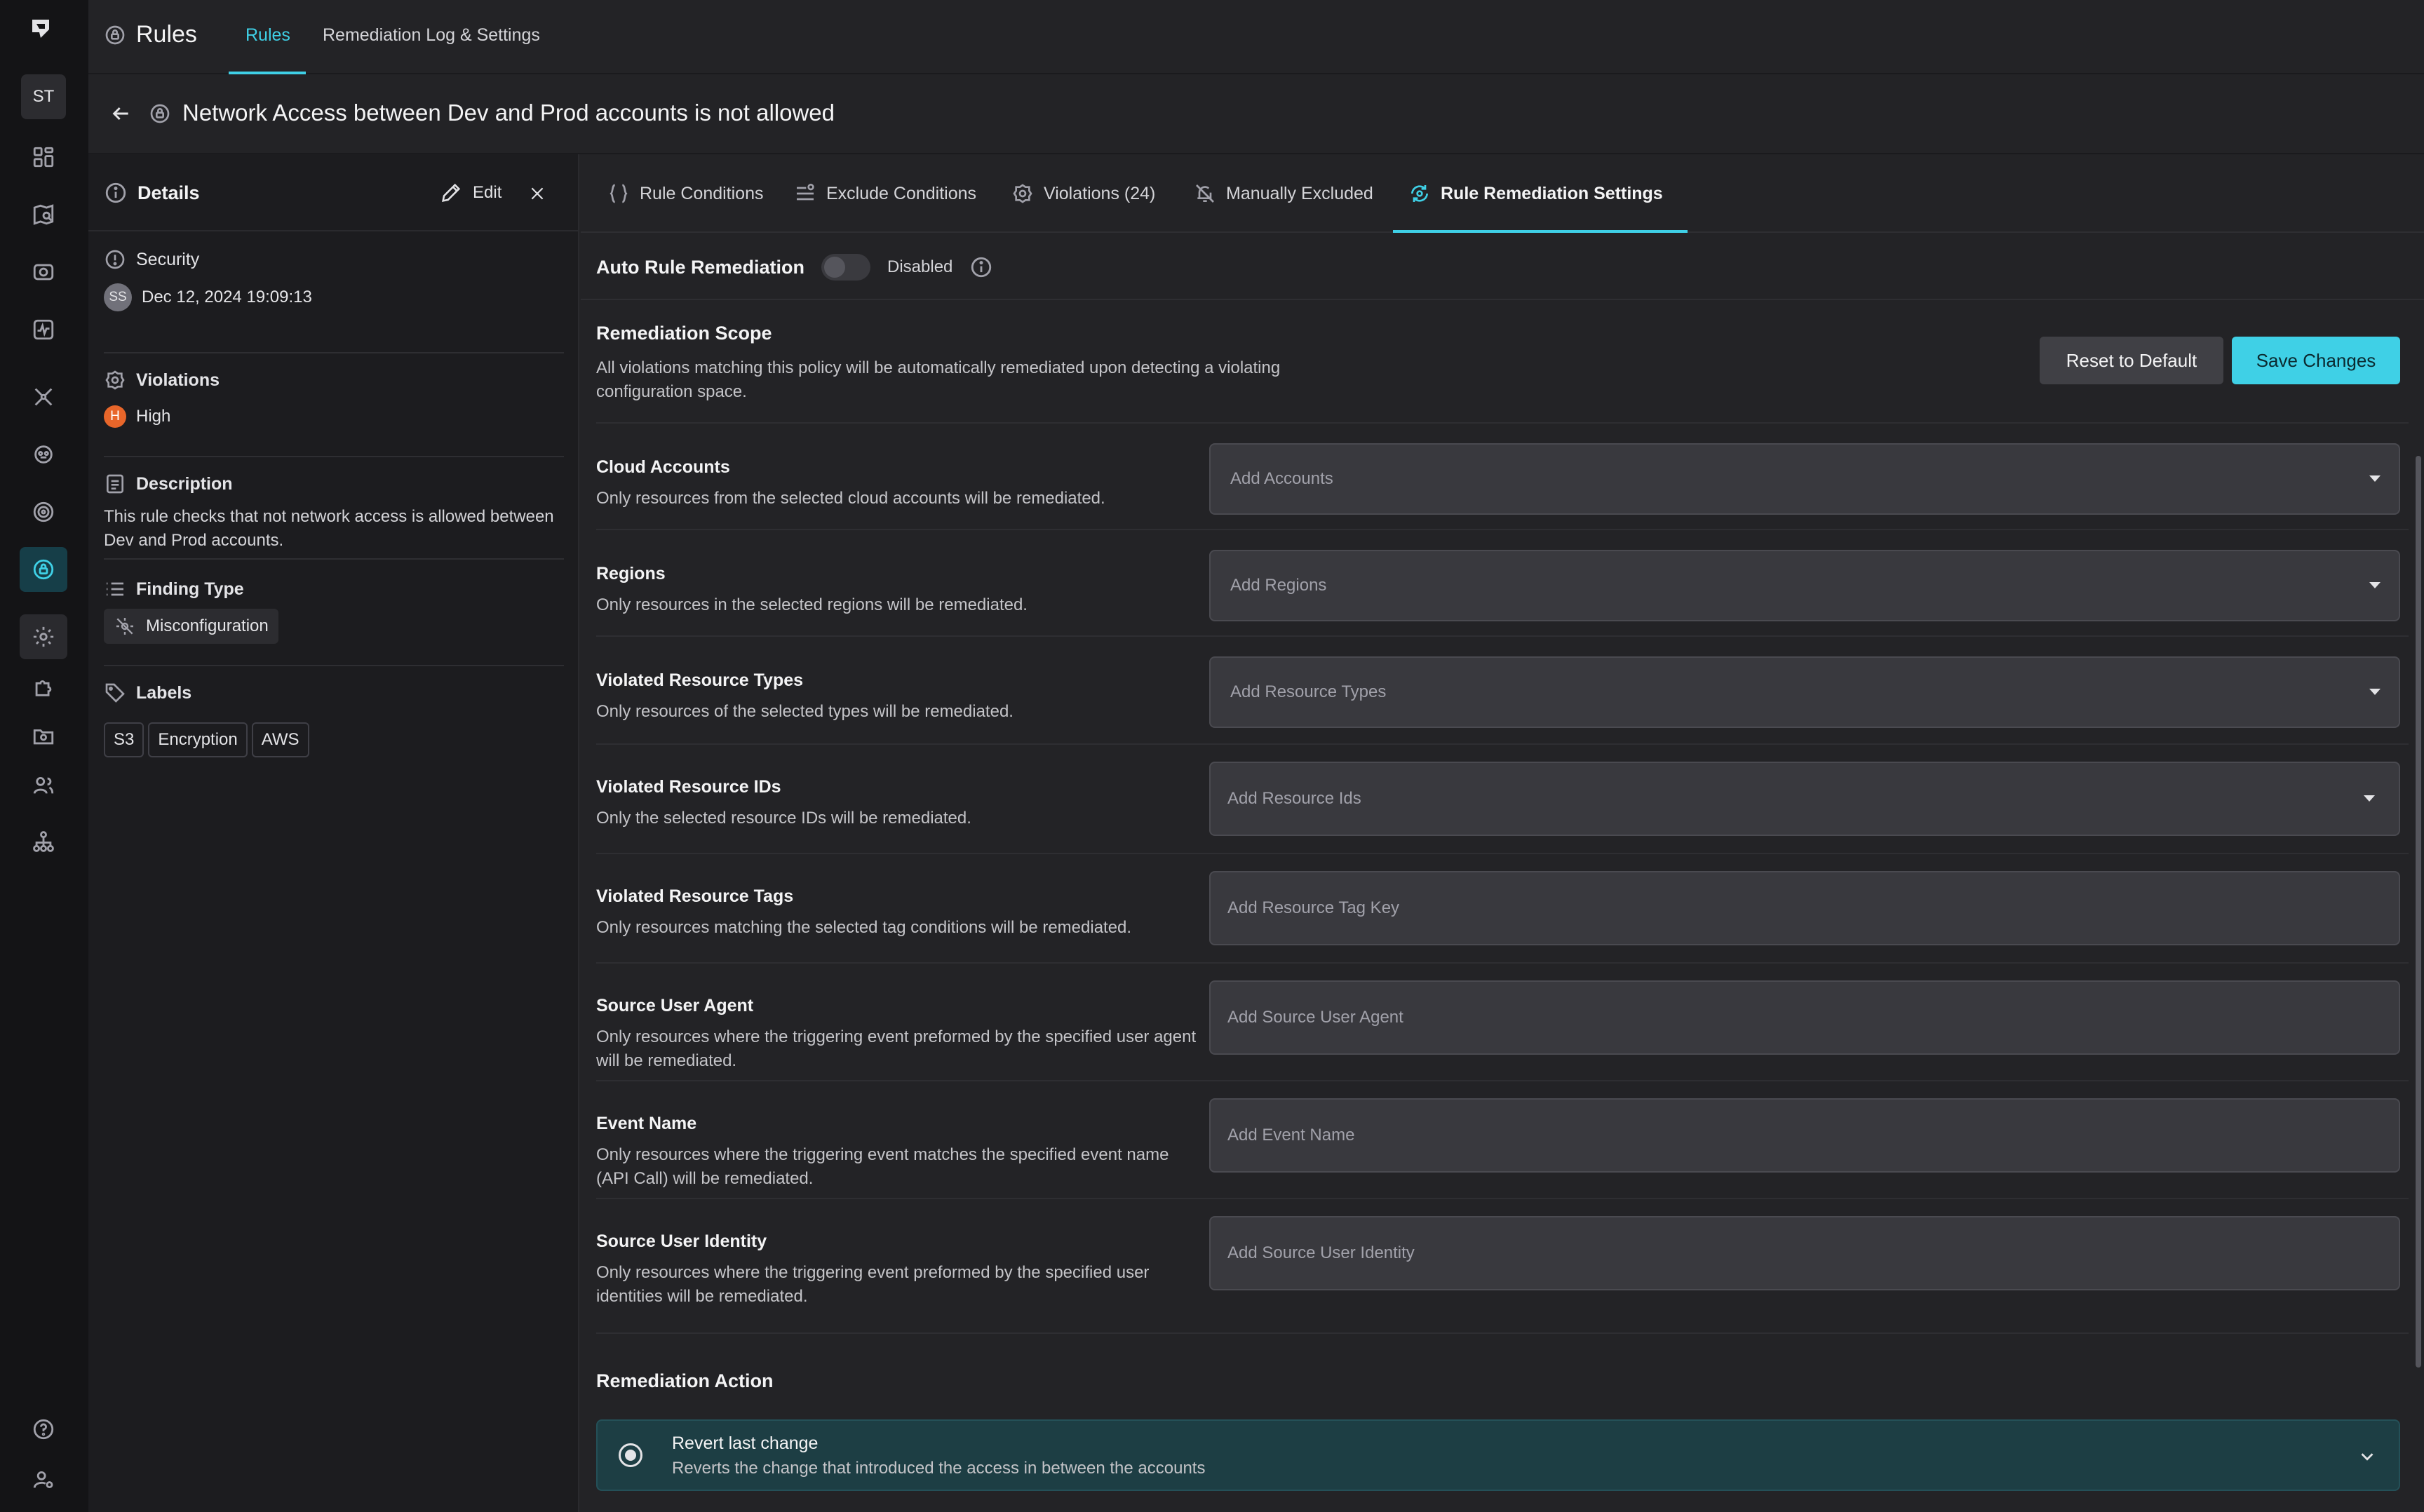  What do you see at coordinates (115, 416) in the screenshot?
I see `severity-badge: H` at bounding box center [115, 416].